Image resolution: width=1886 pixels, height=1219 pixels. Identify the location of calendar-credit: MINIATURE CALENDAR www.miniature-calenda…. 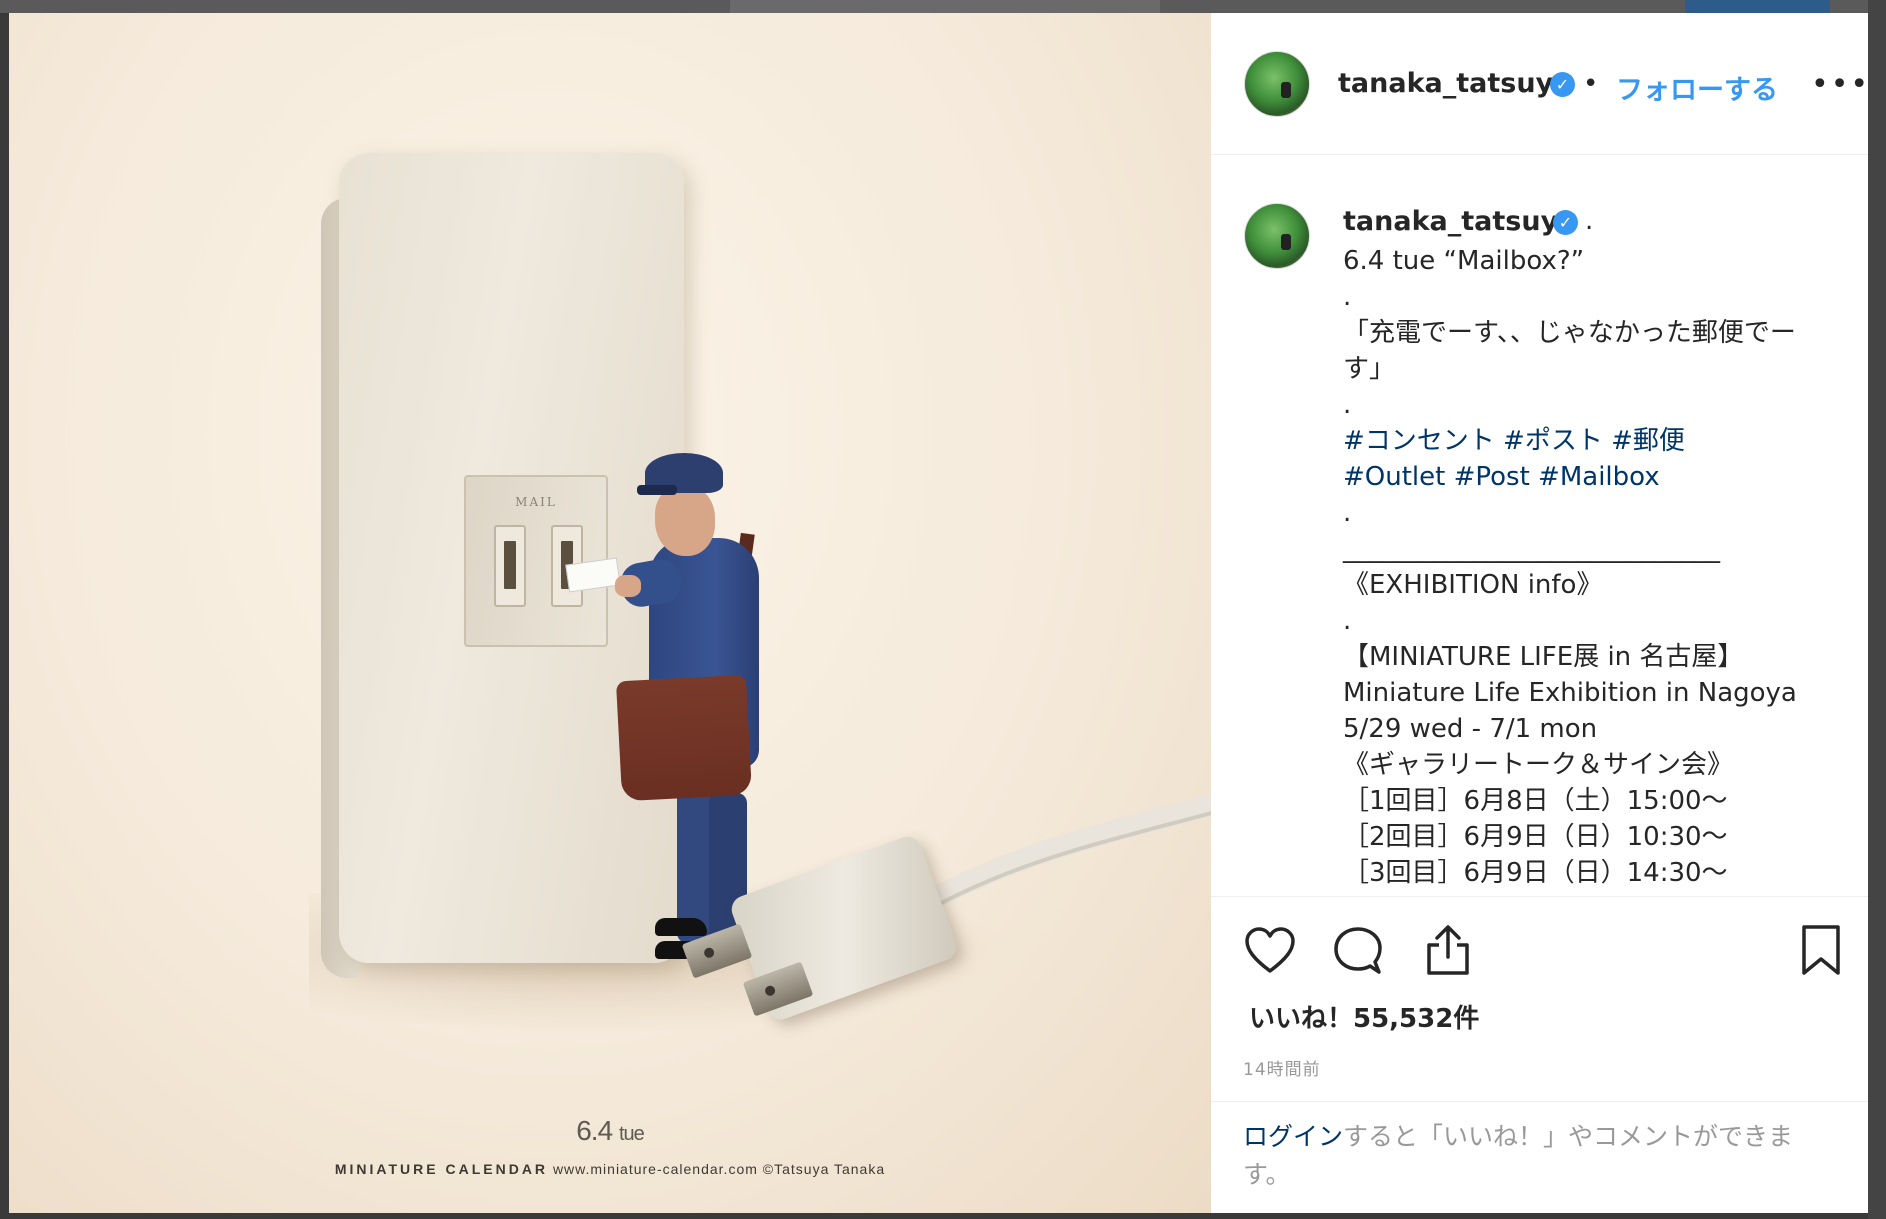
(610, 1169).